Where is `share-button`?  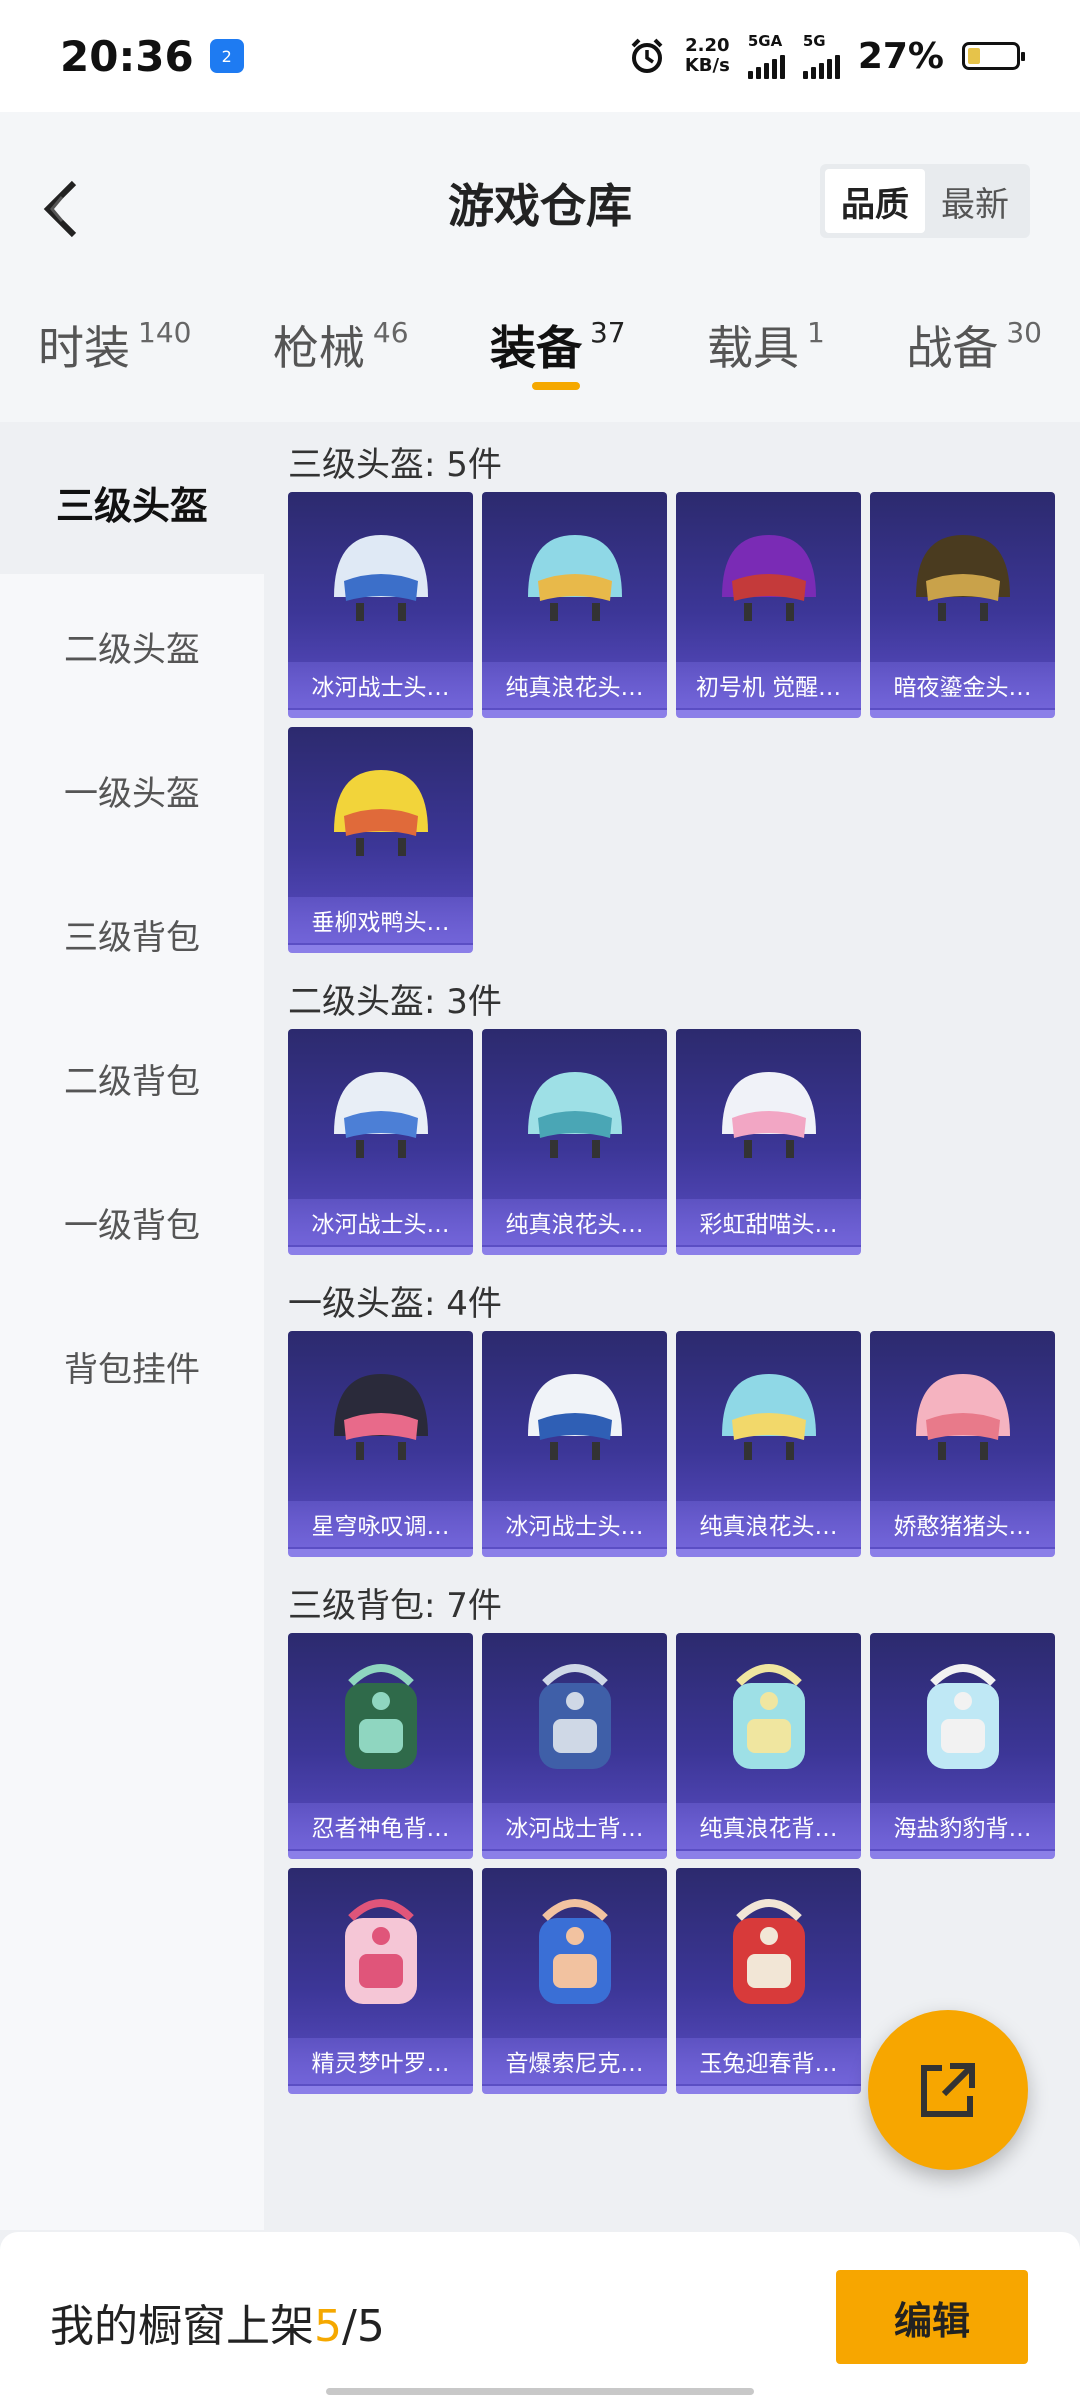 share-button is located at coordinates (948, 2090).